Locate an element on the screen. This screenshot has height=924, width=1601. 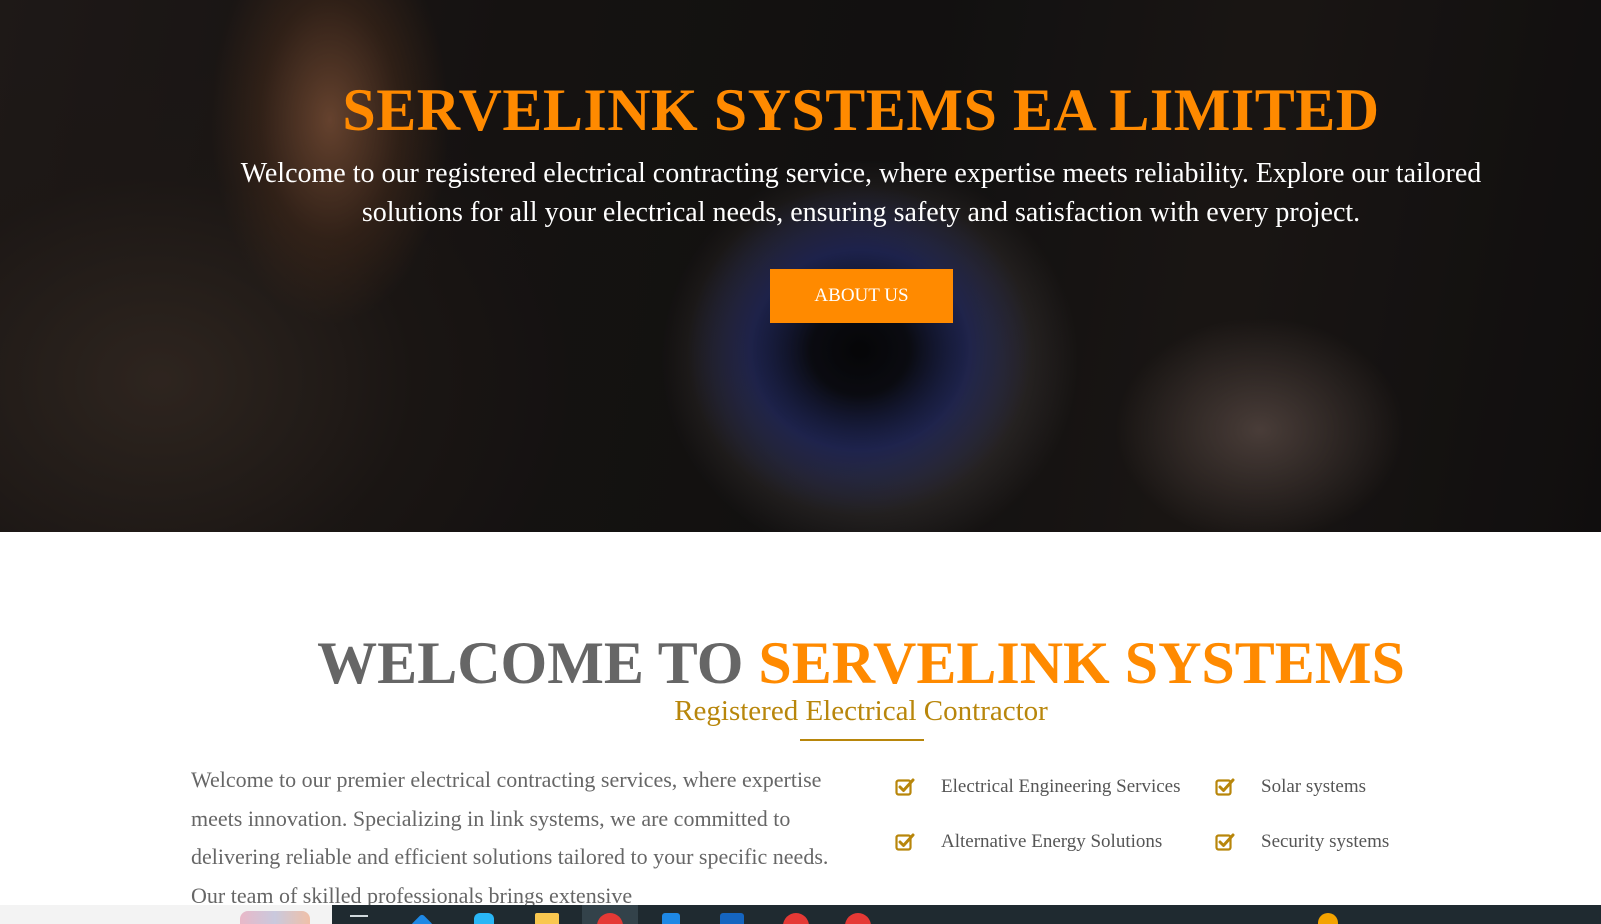
os-taskbar is located at coordinates (800, 914).